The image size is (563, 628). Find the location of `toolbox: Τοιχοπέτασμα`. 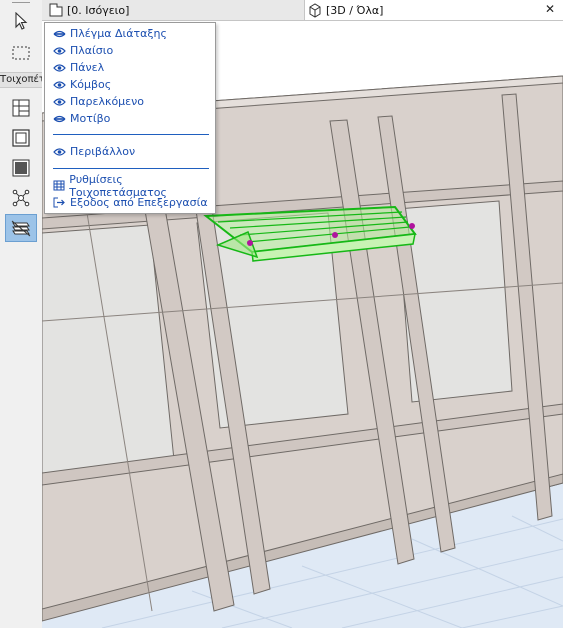

toolbox: Τοιχοπέτασμα is located at coordinates (27, 314).